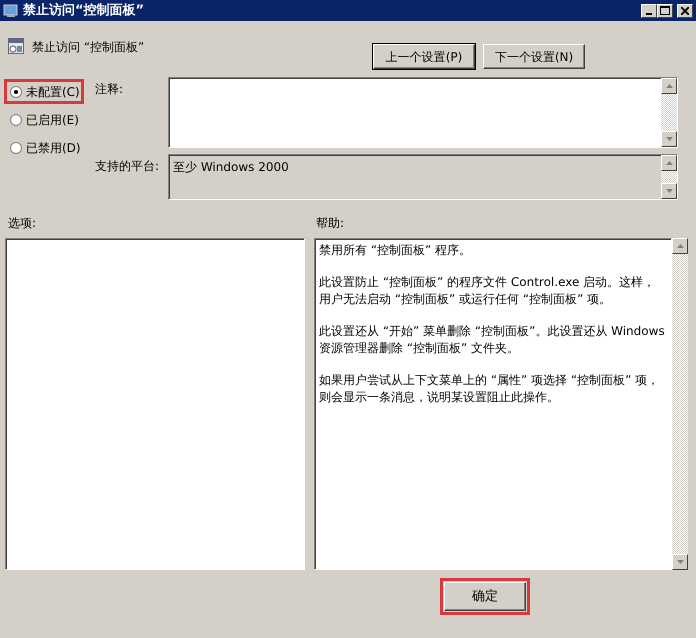  I want to click on minimize-button, so click(649, 11).